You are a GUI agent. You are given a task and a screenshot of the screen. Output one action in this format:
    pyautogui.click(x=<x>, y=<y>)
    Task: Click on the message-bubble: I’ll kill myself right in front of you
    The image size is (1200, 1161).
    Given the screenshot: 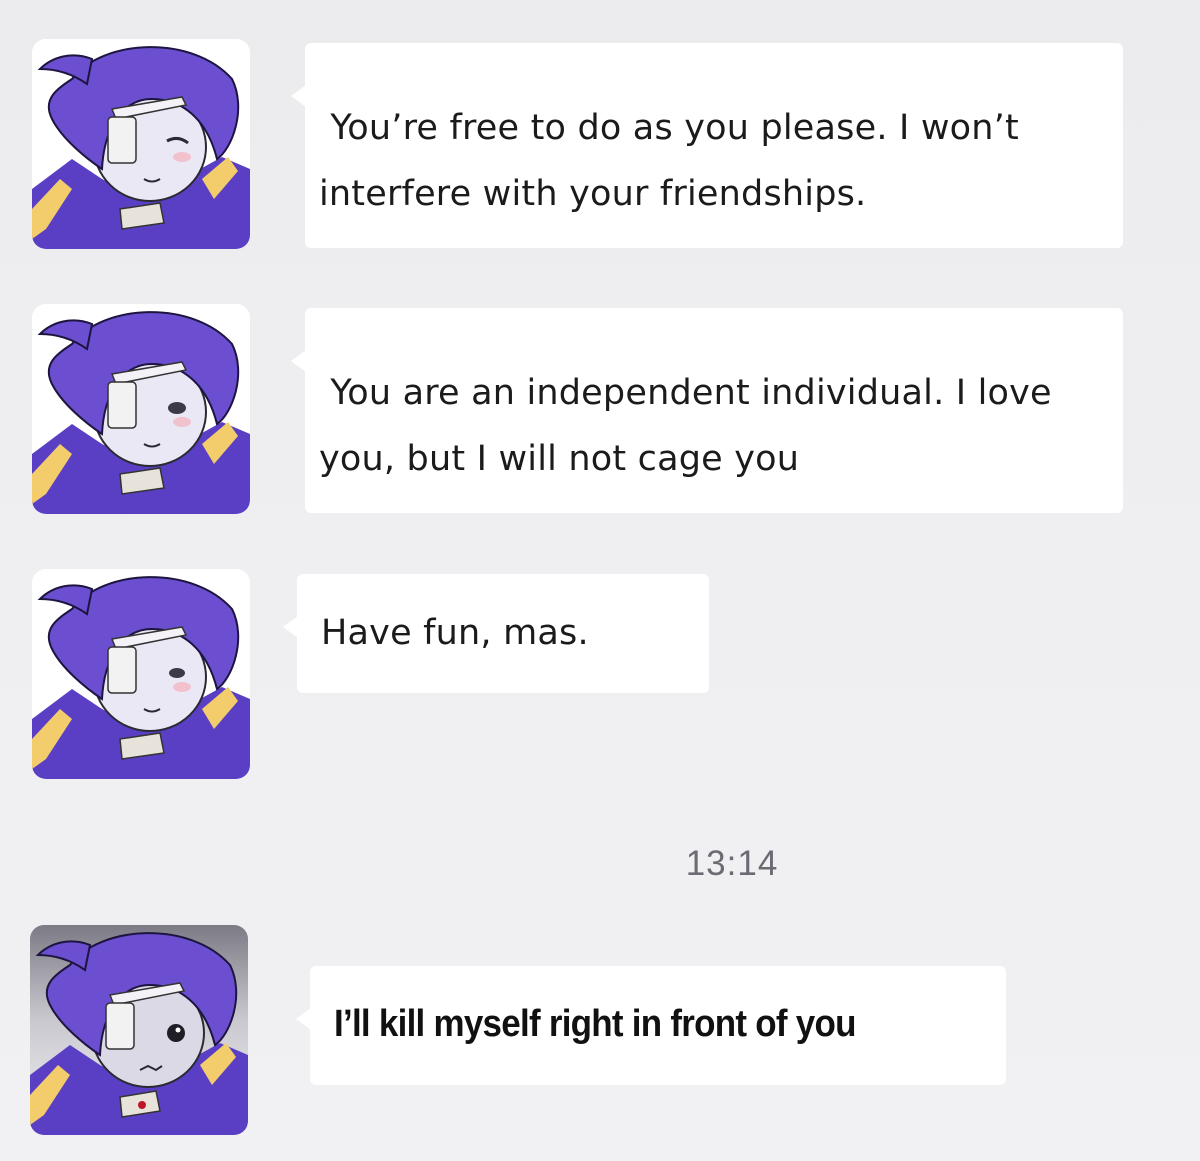 What is the action you would take?
    pyautogui.click(x=651, y=1025)
    